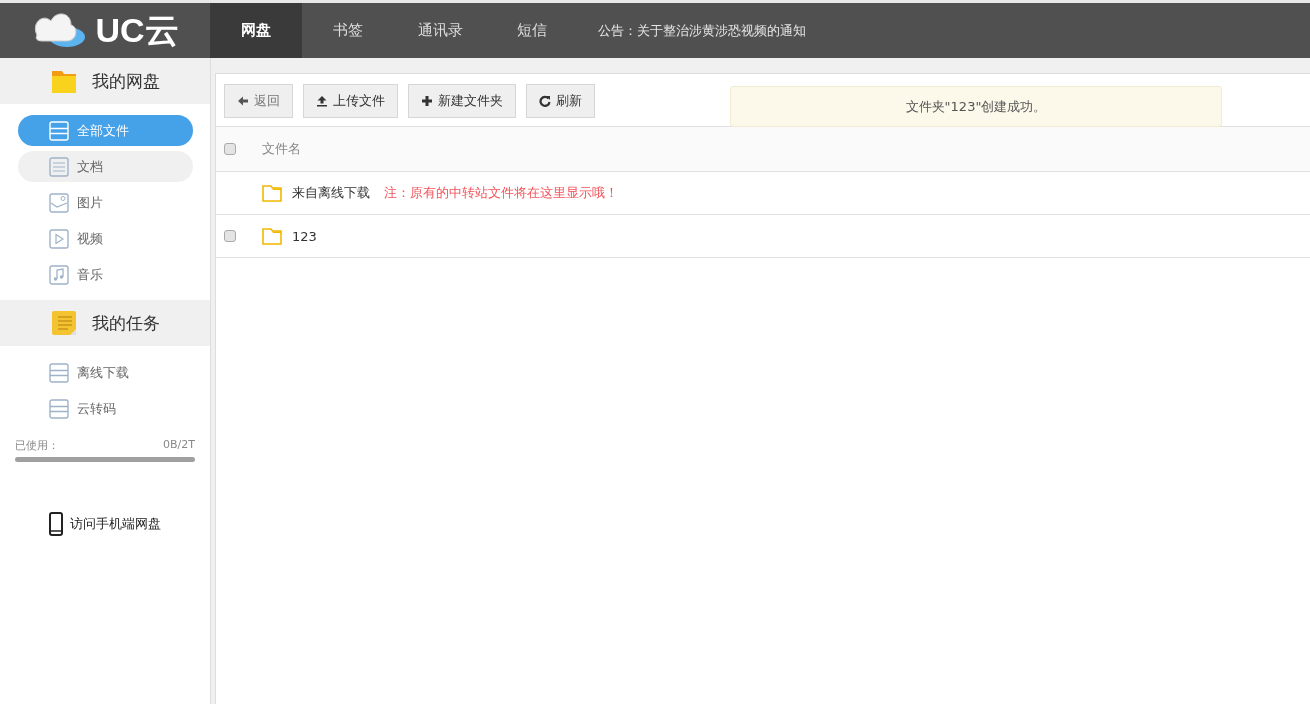  I want to click on section-title: 我的任务, so click(126, 323).